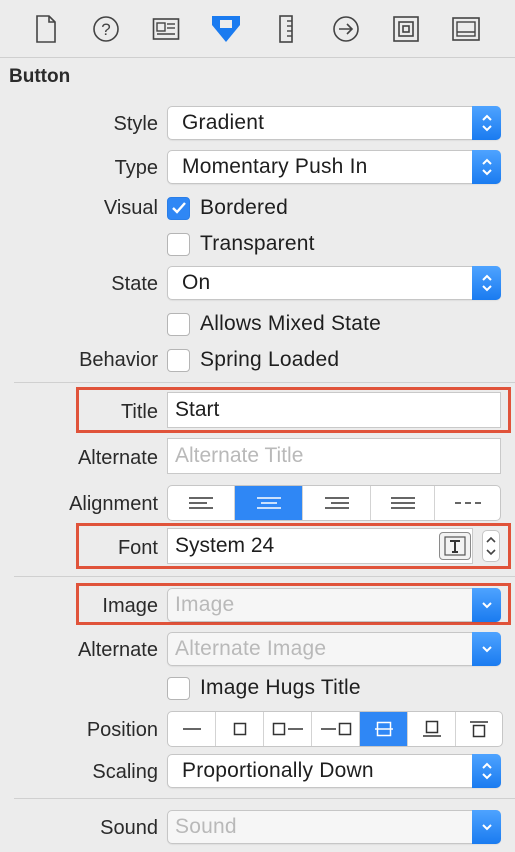 The image size is (515, 852). Describe the element at coordinates (403, 503) in the screenshot. I see `align-justified-icon` at that location.